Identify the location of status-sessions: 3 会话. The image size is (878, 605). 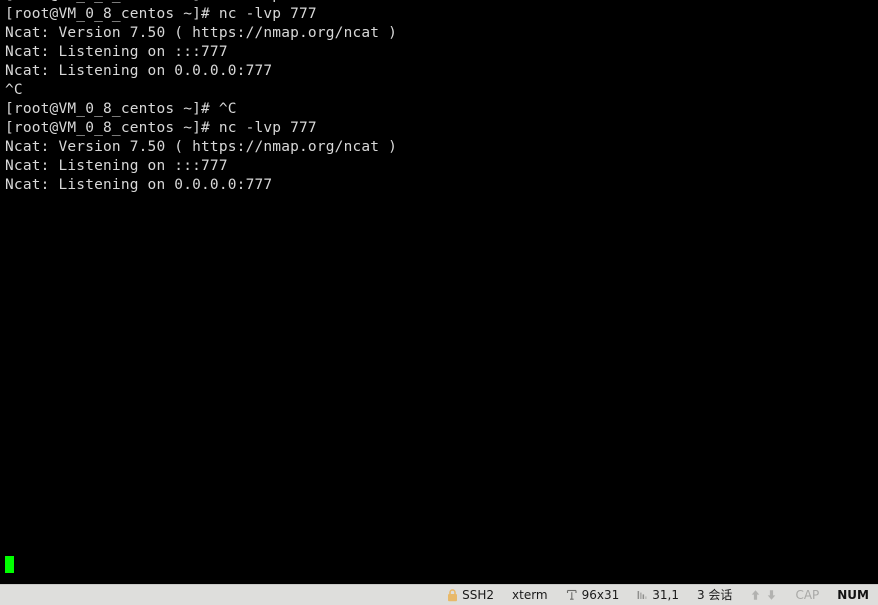
(714, 595).